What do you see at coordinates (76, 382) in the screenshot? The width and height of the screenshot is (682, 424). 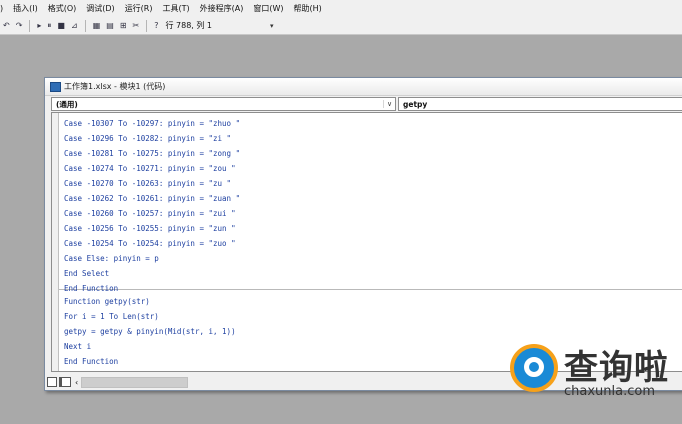 I see `scroll-left-icon: ‹` at bounding box center [76, 382].